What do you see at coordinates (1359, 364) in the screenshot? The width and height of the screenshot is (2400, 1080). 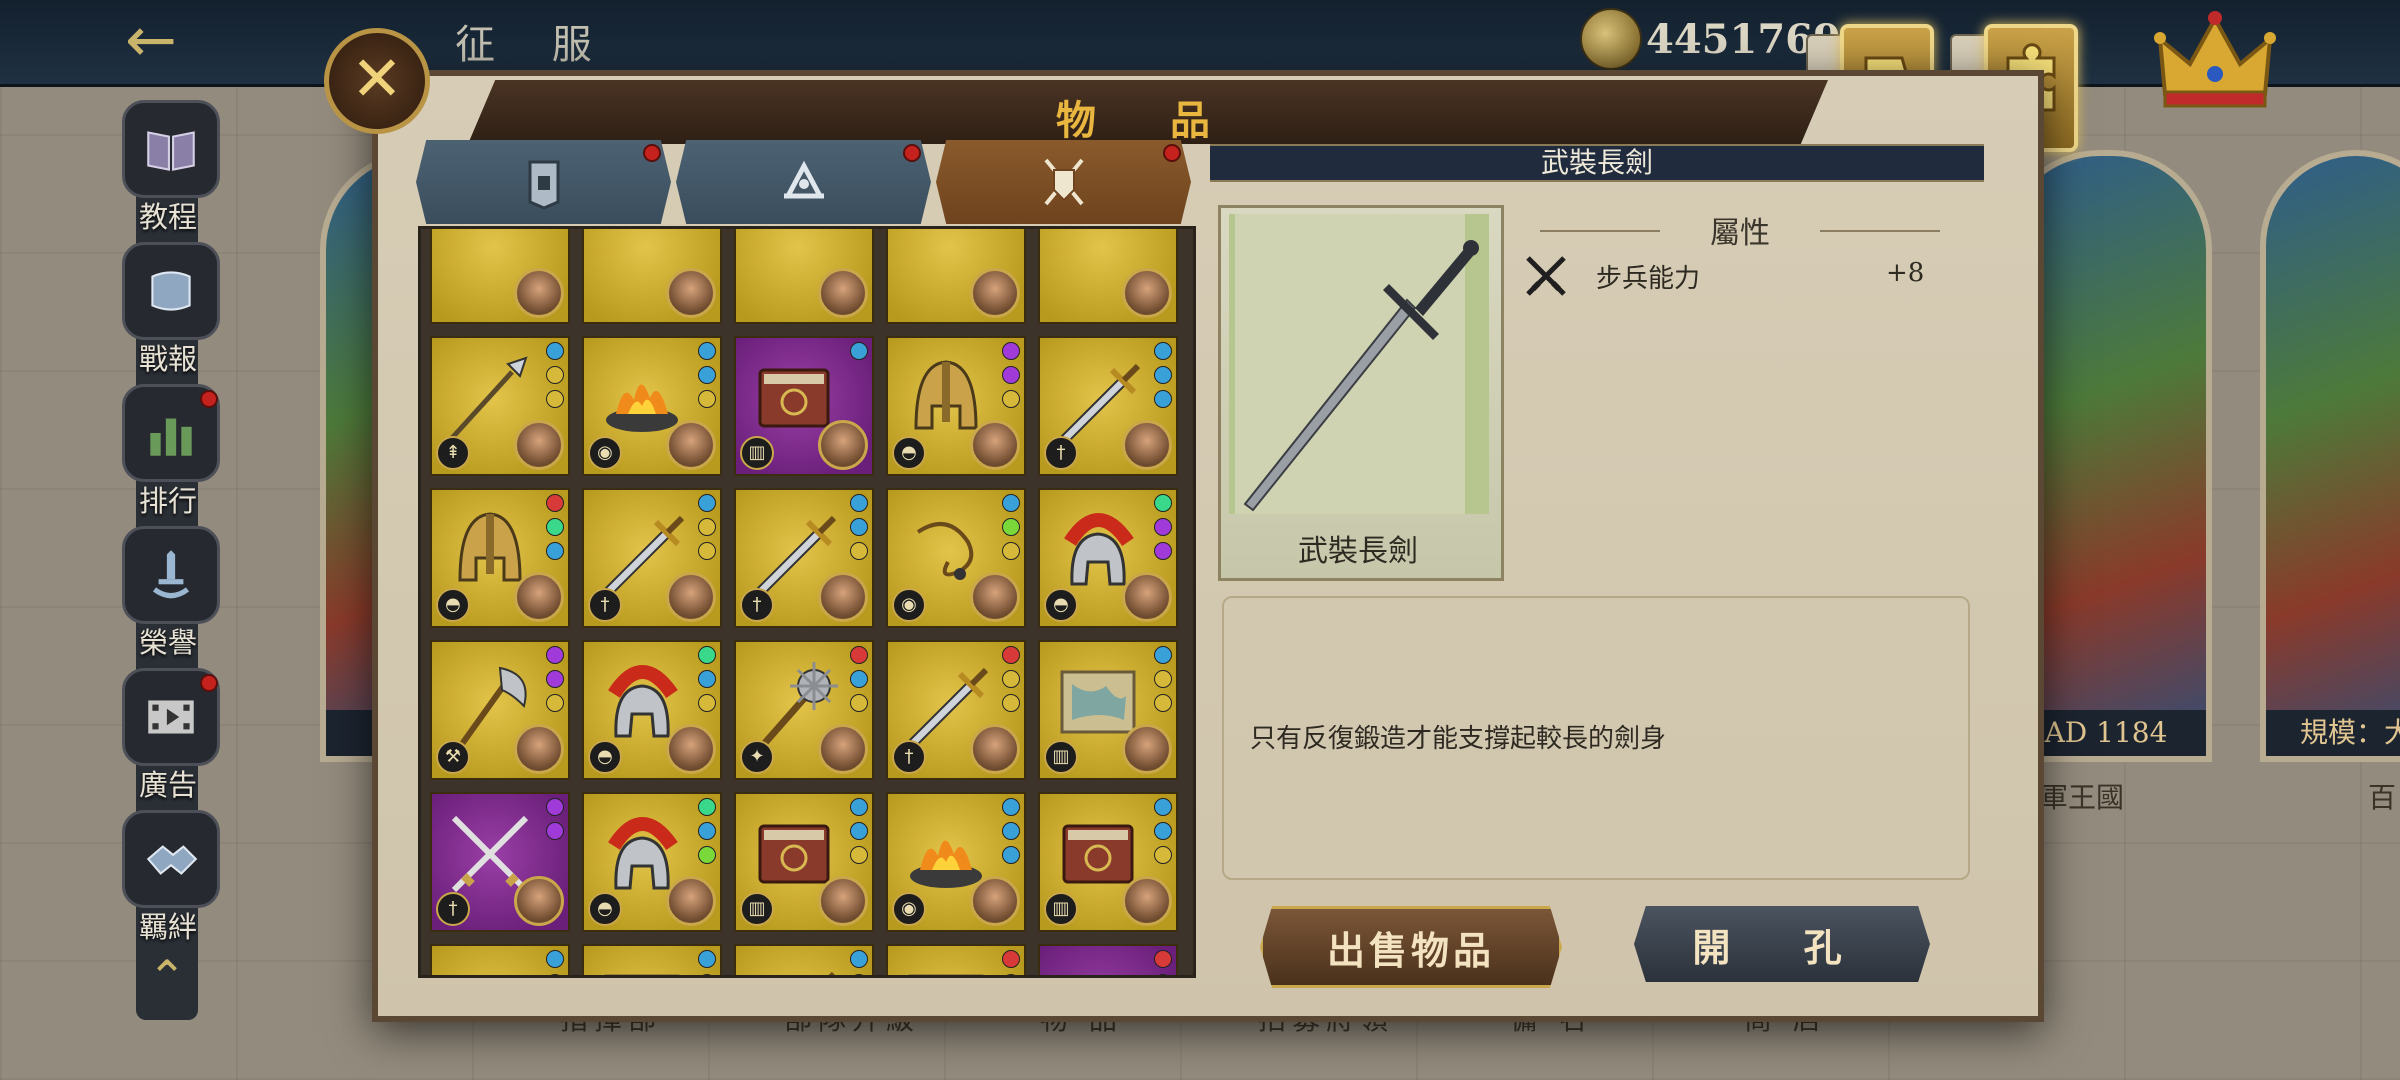 I see `item-preview-image` at bounding box center [1359, 364].